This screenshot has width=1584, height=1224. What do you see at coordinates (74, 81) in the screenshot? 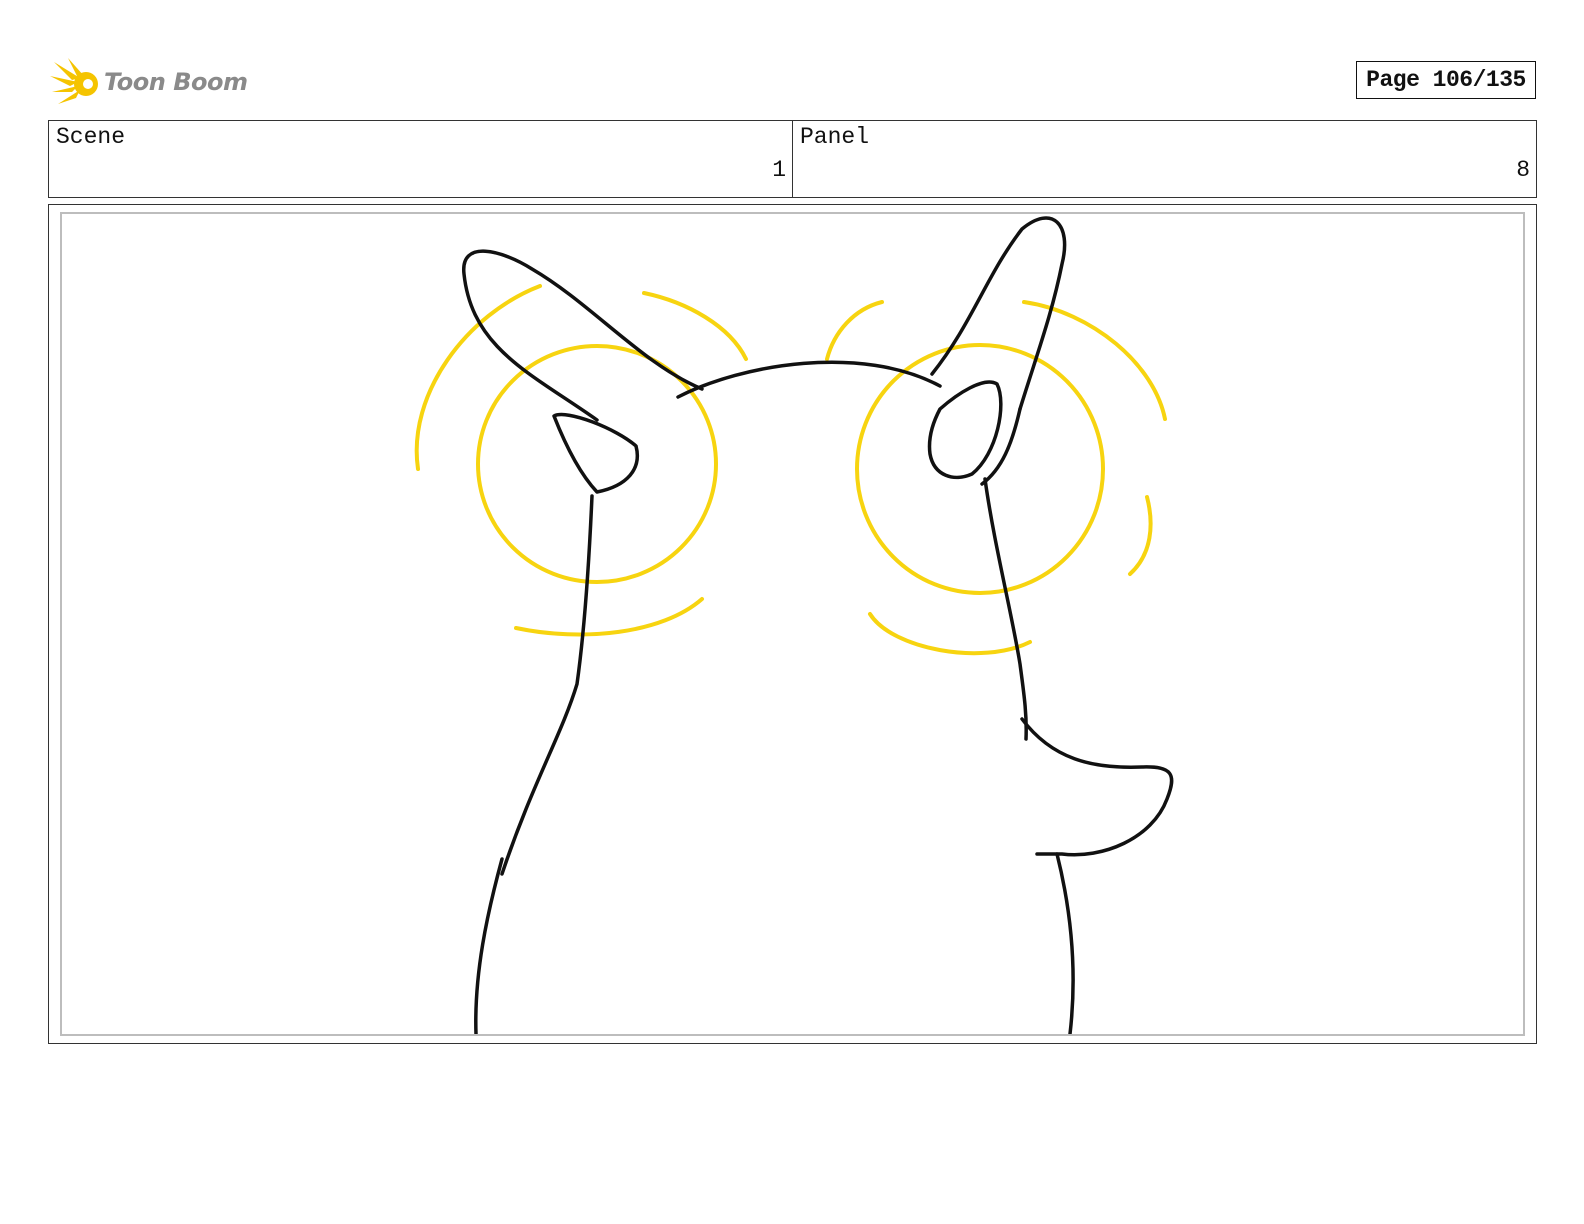
I see `toon-boom-logo-icon` at bounding box center [74, 81].